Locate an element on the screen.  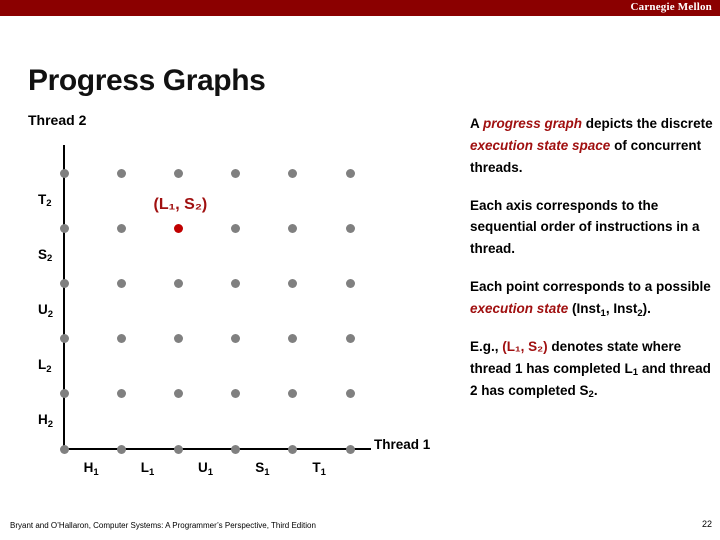
p3-emphasis-execution-state: execution state is located at coordinates (519, 309).